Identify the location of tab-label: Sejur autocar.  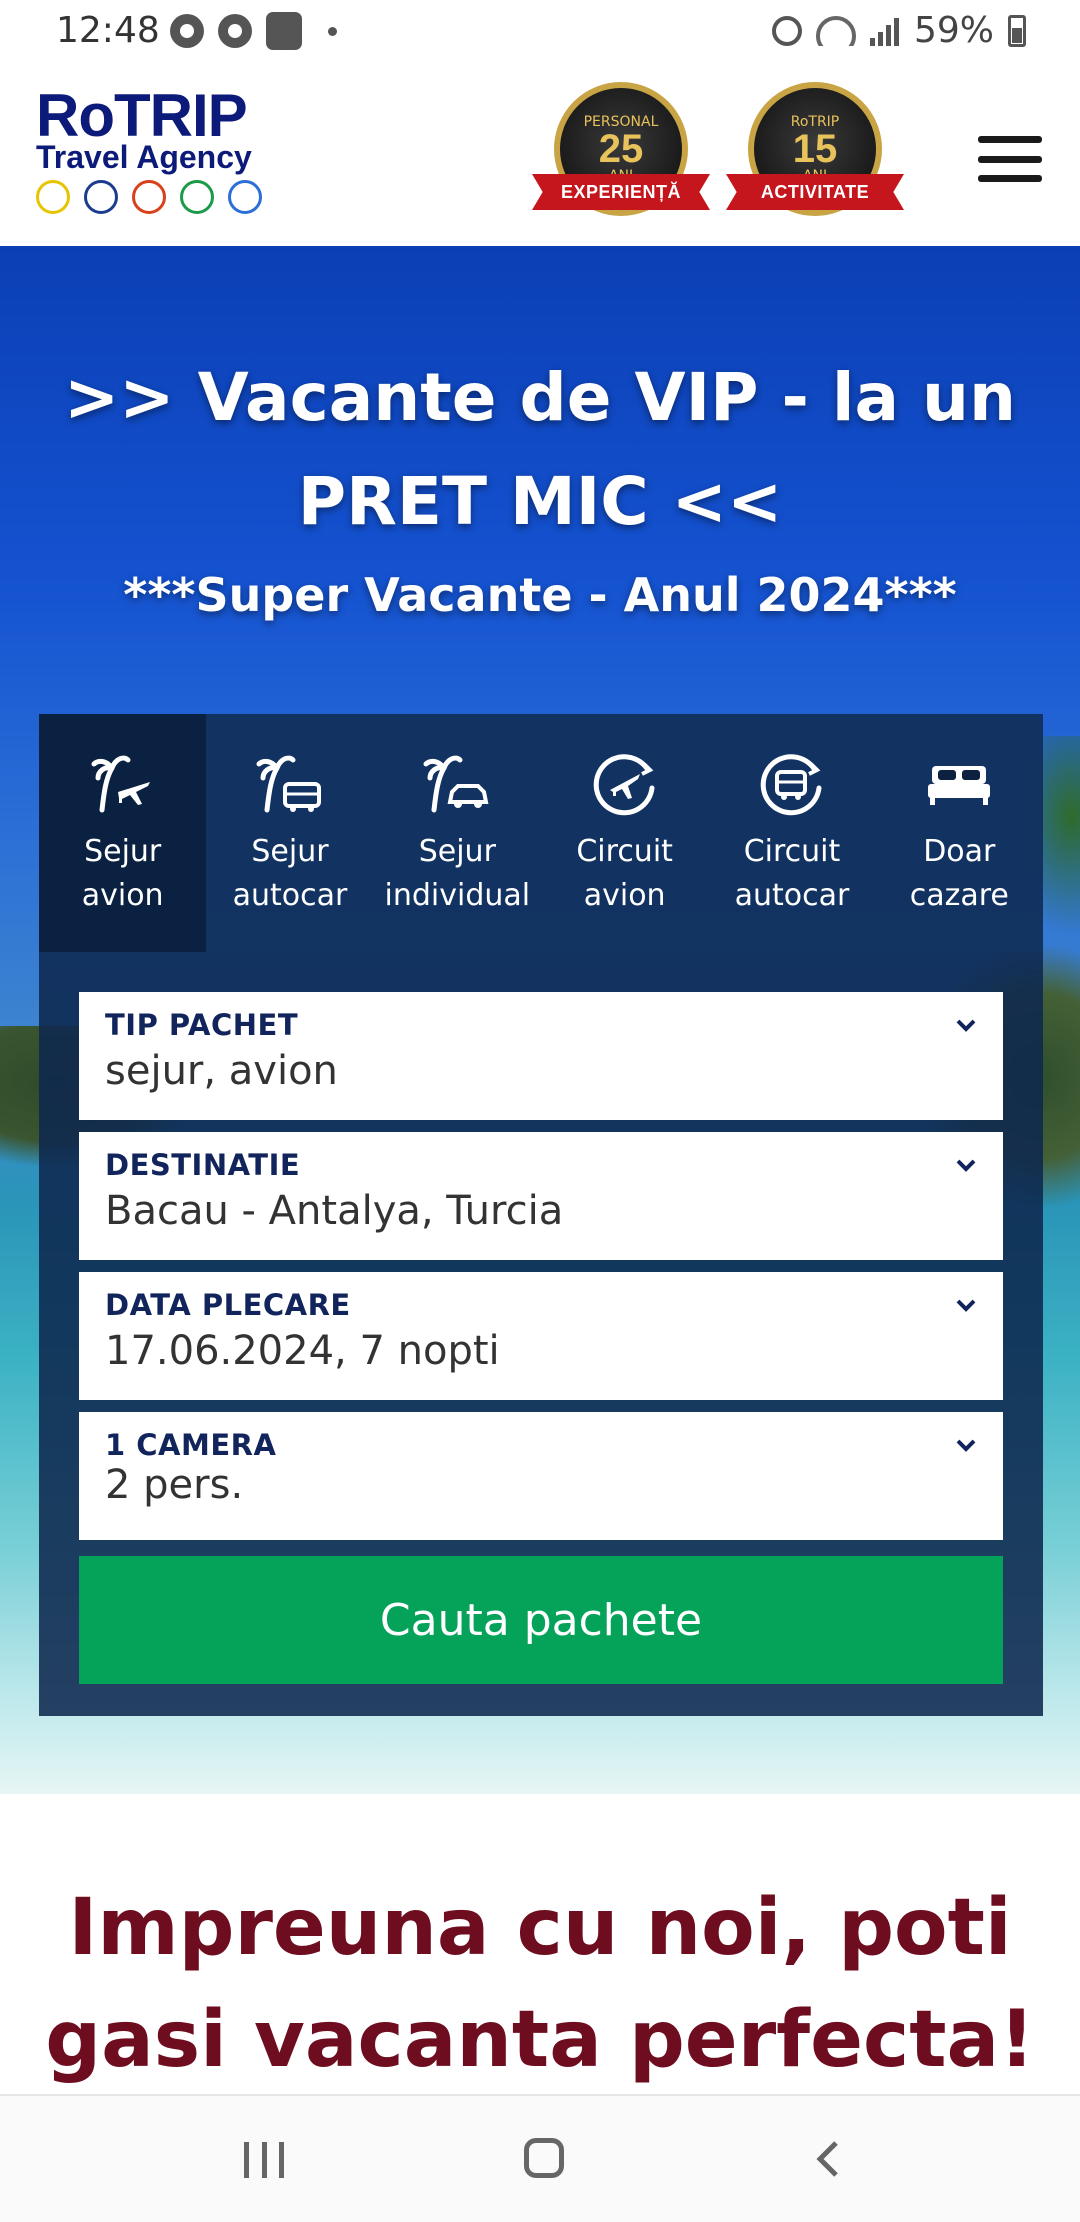
(290, 873).